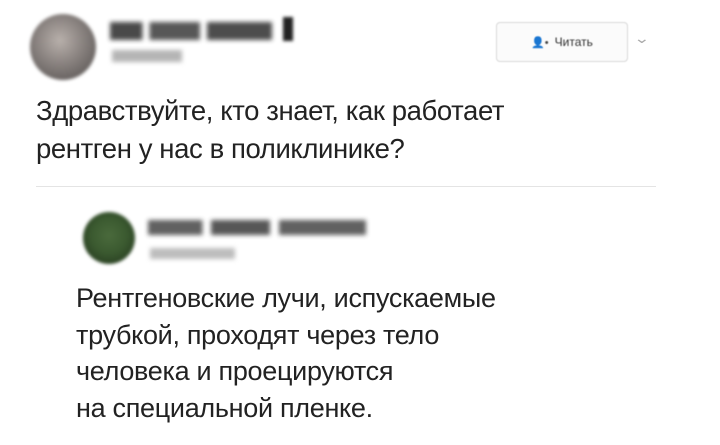 The width and height of the screenshot is (720, 445). I want to click on reply-text-line: человека и проецируются, so click(235, 371).